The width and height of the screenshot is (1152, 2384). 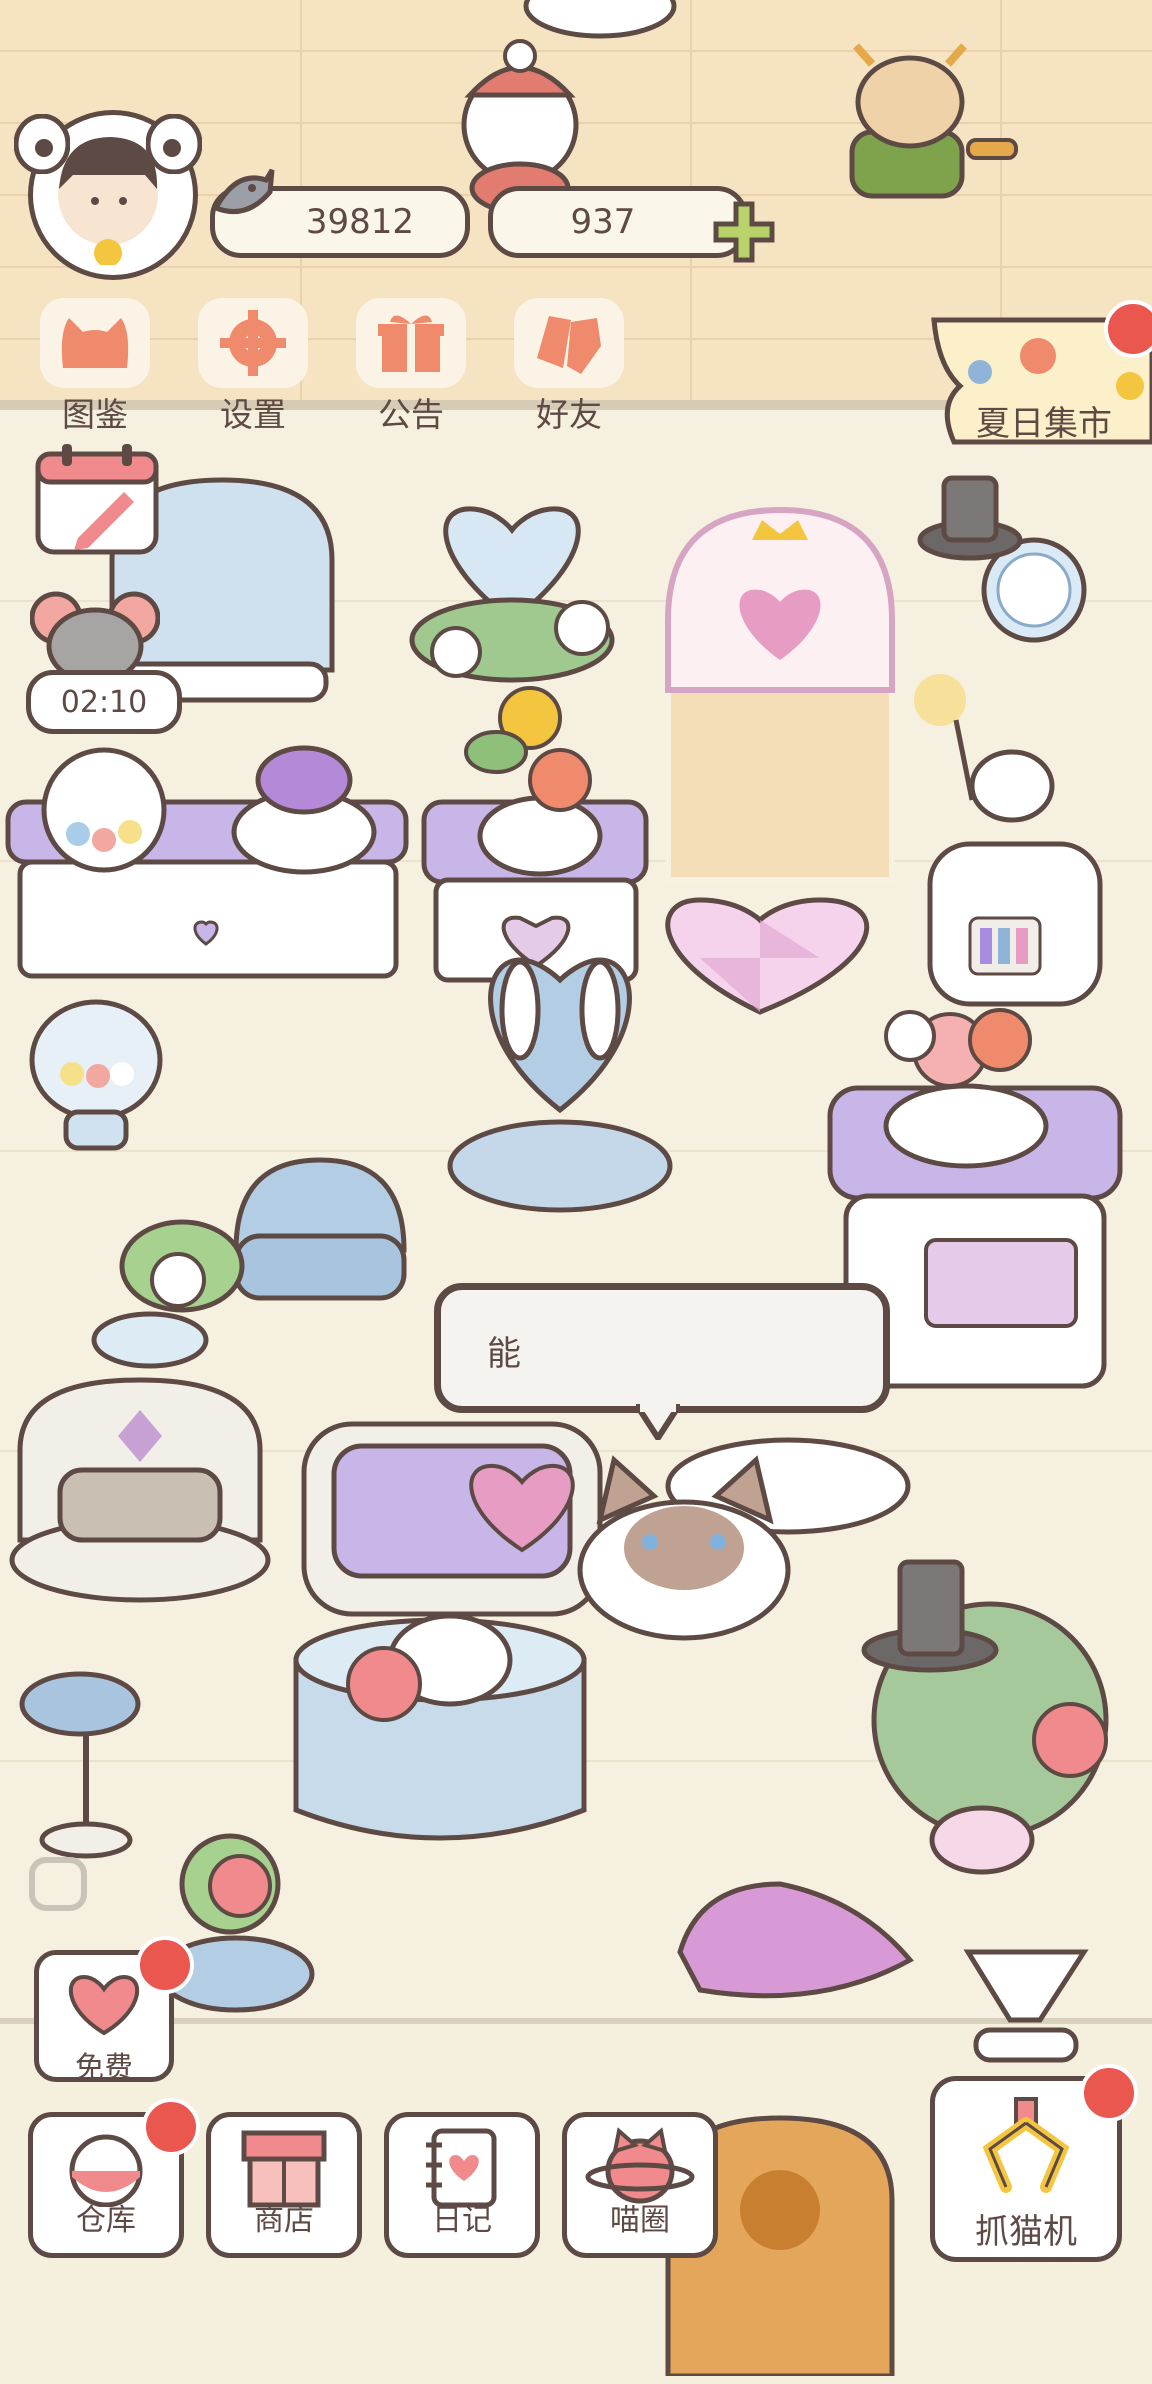 What do you see at coordinates (603, 222) in the screenshot?
I see `gem-count: 937` at bounding box center [603, 222].